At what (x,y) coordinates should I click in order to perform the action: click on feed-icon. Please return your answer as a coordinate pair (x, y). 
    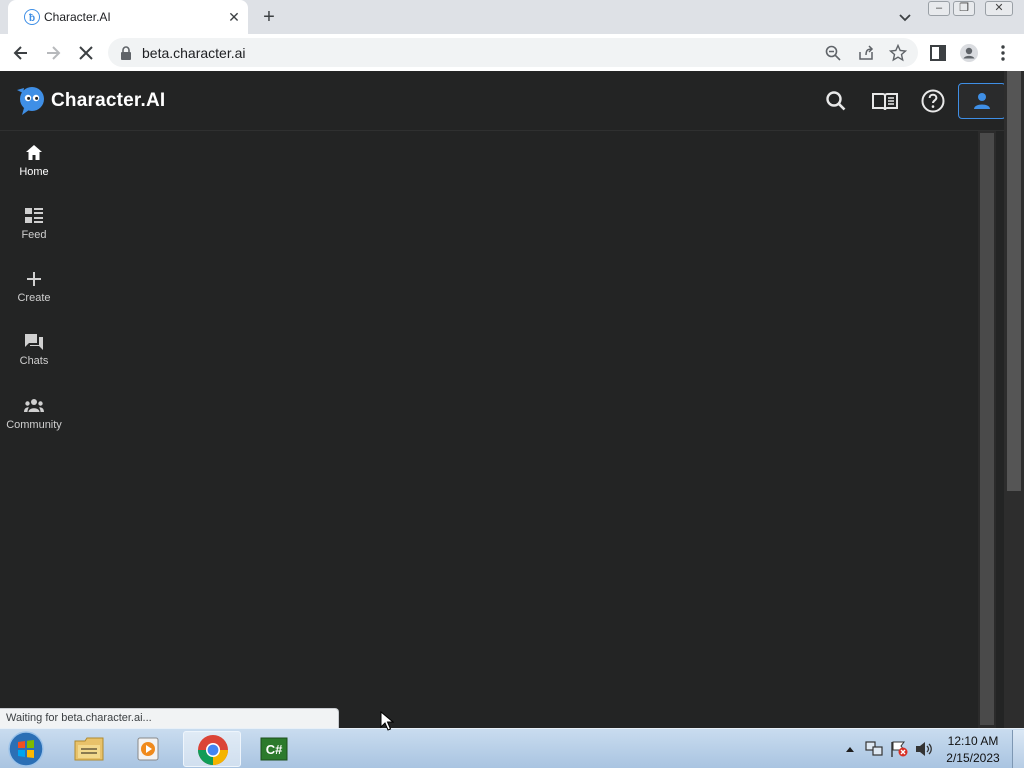
    Looking at the image, I should click on (34, 215).